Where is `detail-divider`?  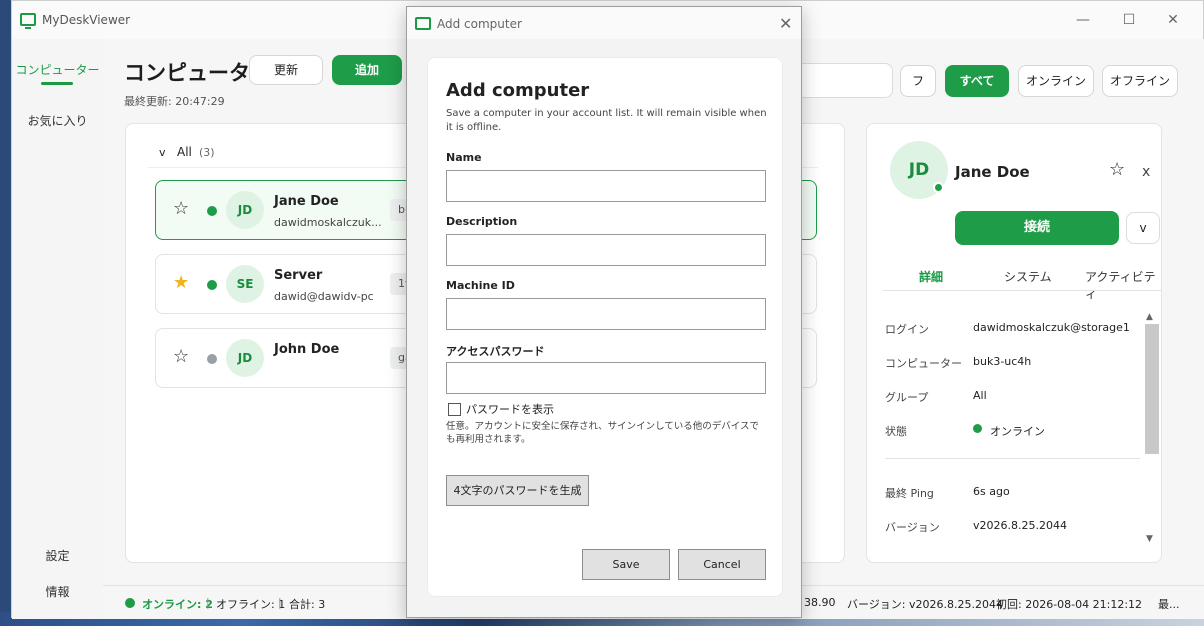 detail-divider is located at coordinates (1012, 458).